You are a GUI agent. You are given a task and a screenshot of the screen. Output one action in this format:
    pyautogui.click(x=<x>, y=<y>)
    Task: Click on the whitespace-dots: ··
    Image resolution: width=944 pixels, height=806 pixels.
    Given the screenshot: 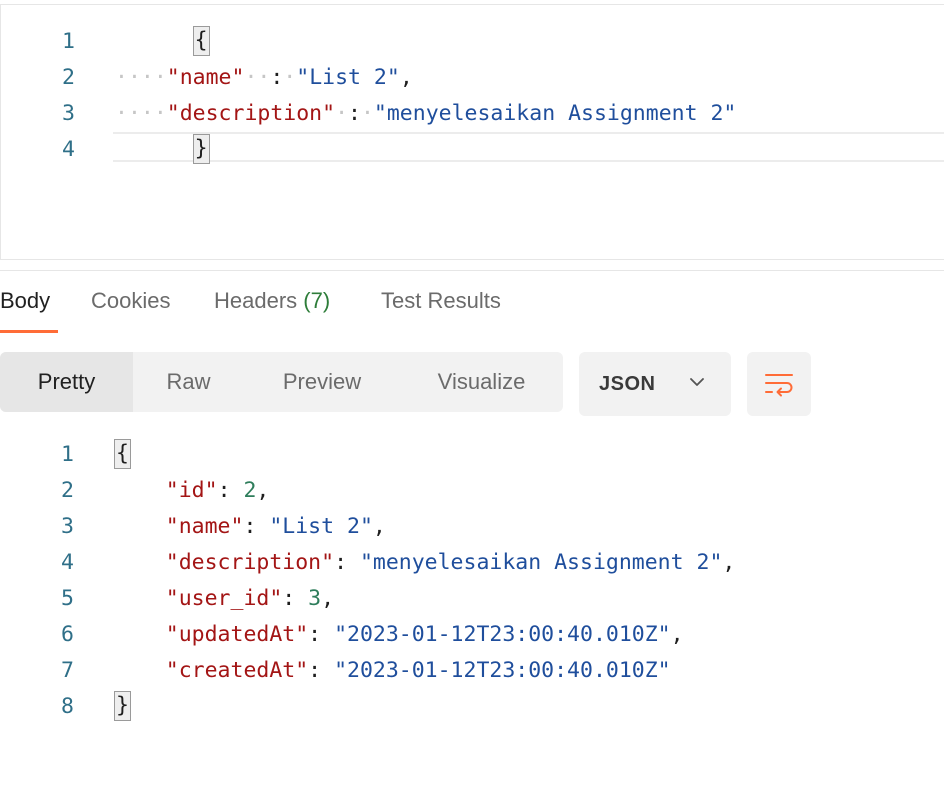 What is the action you would take?
    pyautogui.click(x=257, y=77)
    